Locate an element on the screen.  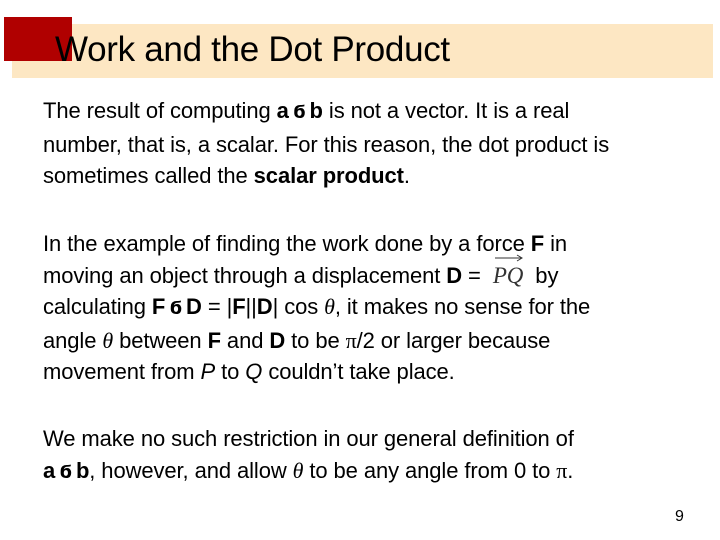
text: sometimes called the is located at coordinates (148, 175).